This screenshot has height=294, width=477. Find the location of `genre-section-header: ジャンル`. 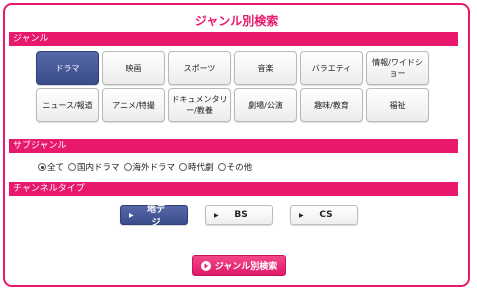

genre-section-header: ジャンル is located at coordinates (233, 39).